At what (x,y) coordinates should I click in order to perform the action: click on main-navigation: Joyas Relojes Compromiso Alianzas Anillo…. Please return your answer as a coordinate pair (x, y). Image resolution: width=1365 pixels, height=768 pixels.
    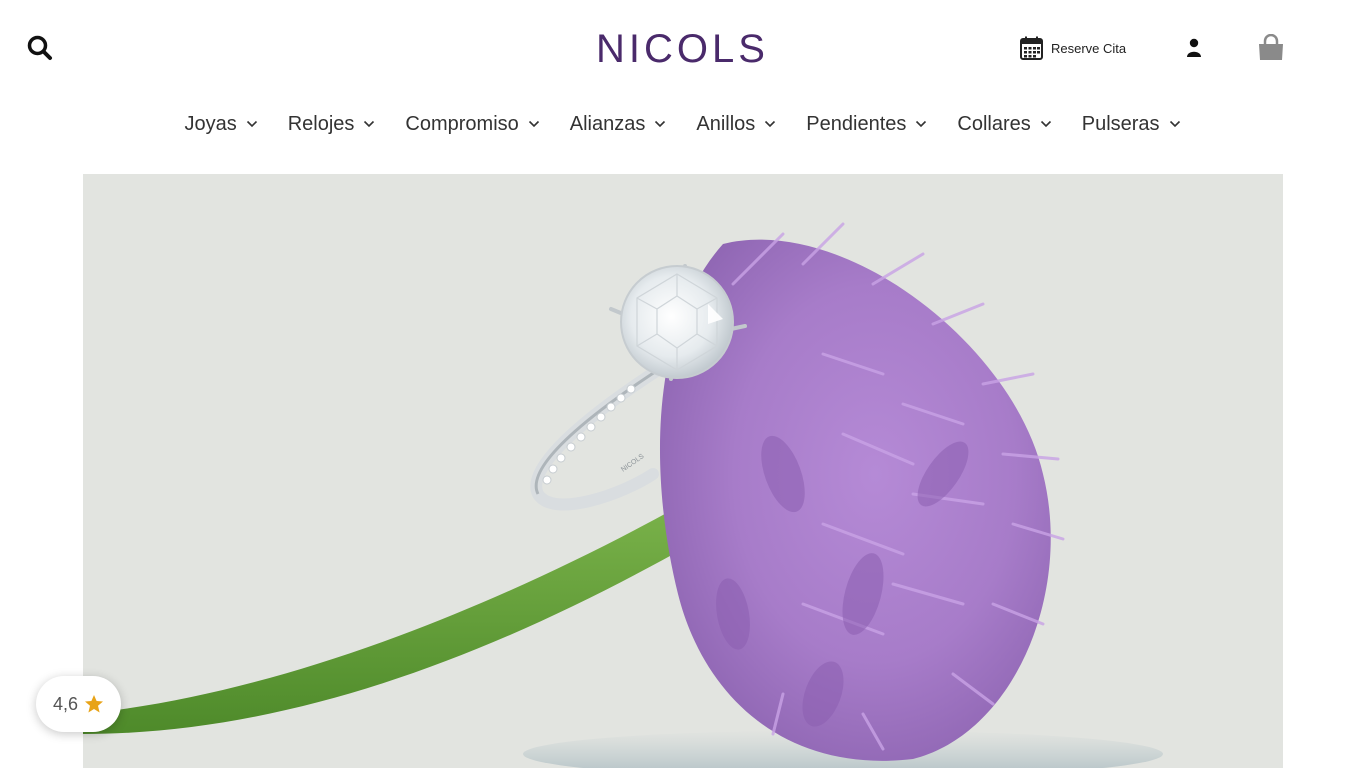
    Looking at the image, I should click on (682, 124).